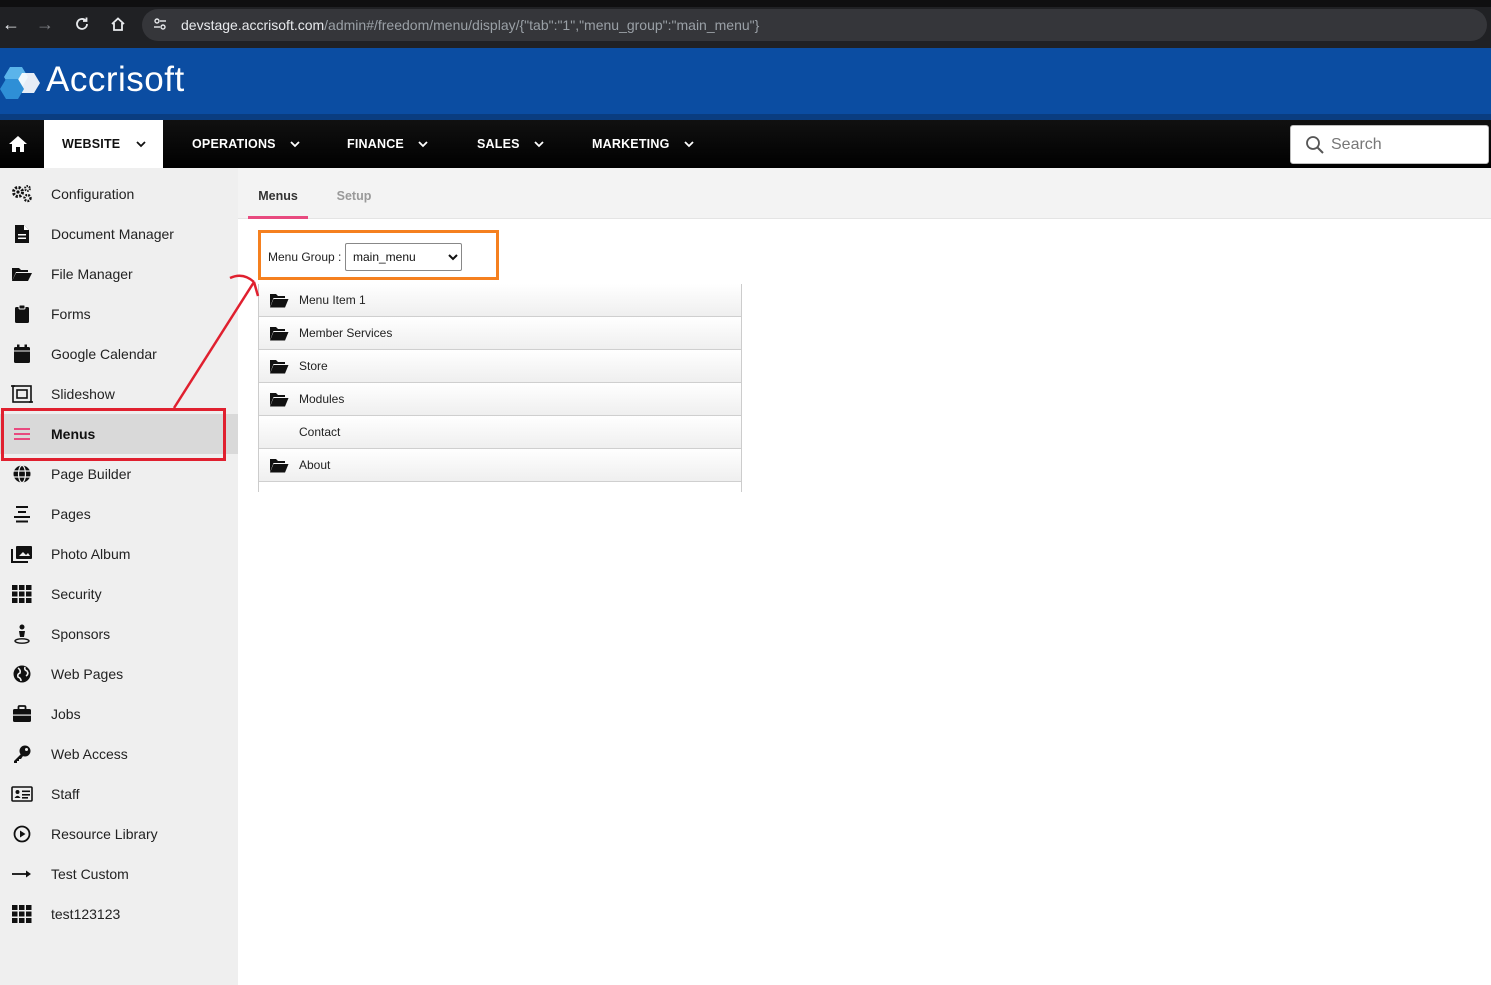  I want to click on tree-item-label: Modules, so click(322, 399).